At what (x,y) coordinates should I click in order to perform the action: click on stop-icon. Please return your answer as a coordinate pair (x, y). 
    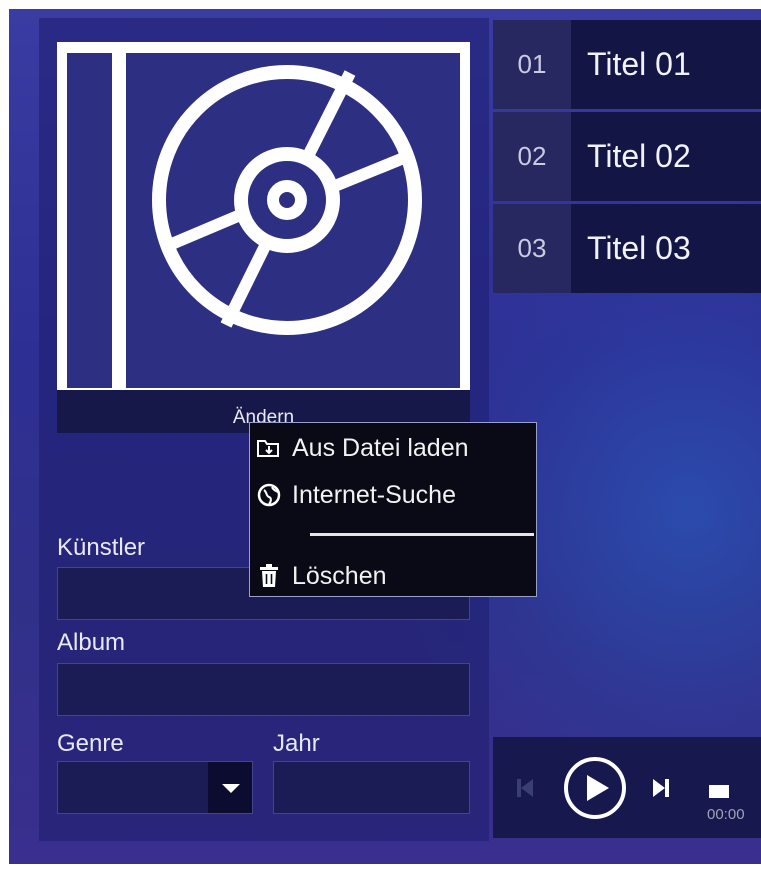
    Looking at the image, I should click on (719, 791).